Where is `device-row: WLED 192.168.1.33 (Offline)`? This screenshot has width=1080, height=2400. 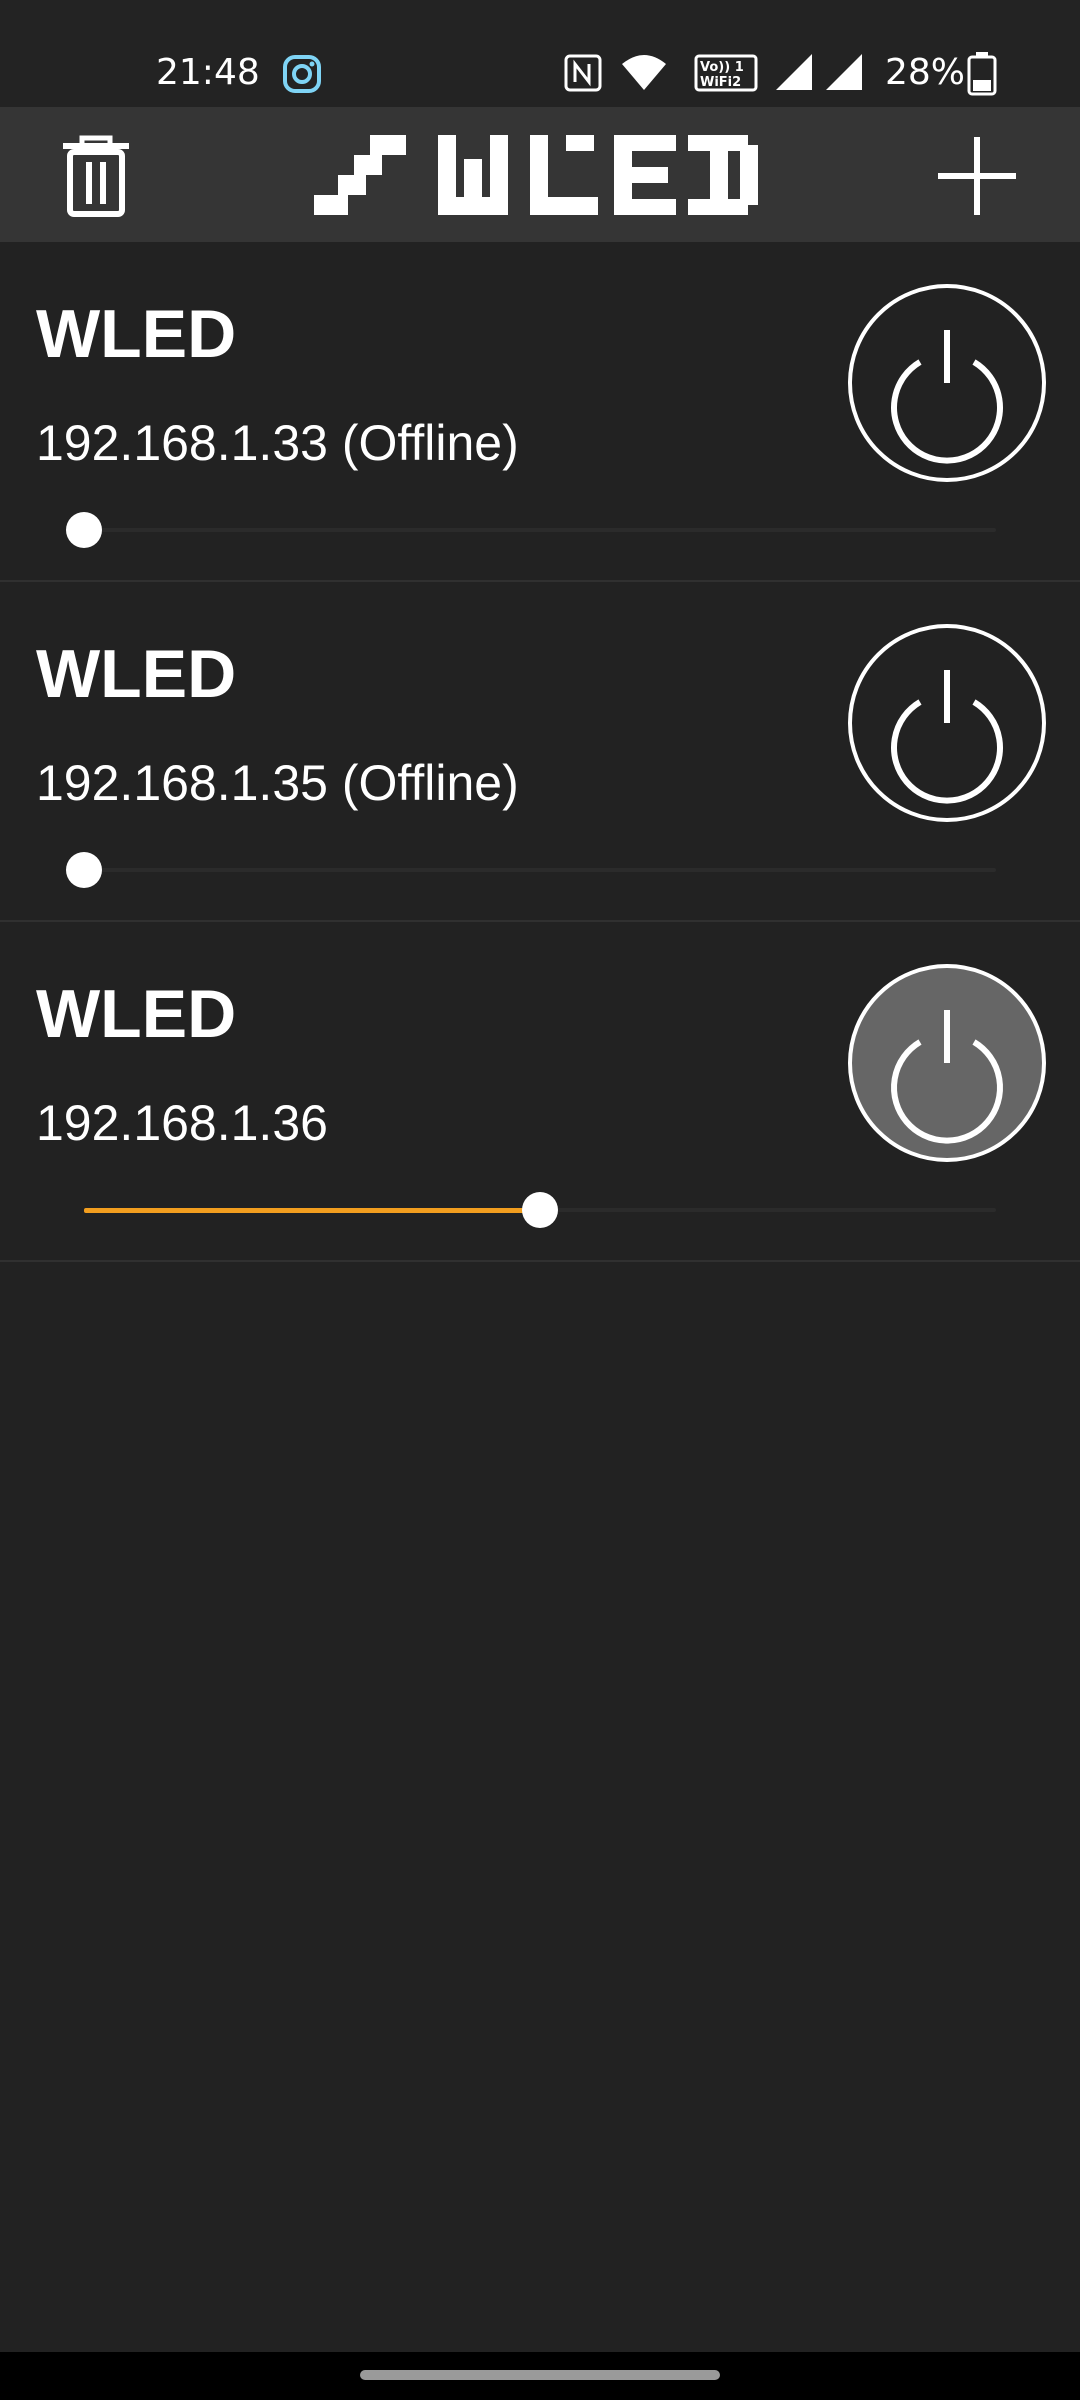 device-row: WLED 192.168.1.33 (Offline) is located at coordinates (540, 412).